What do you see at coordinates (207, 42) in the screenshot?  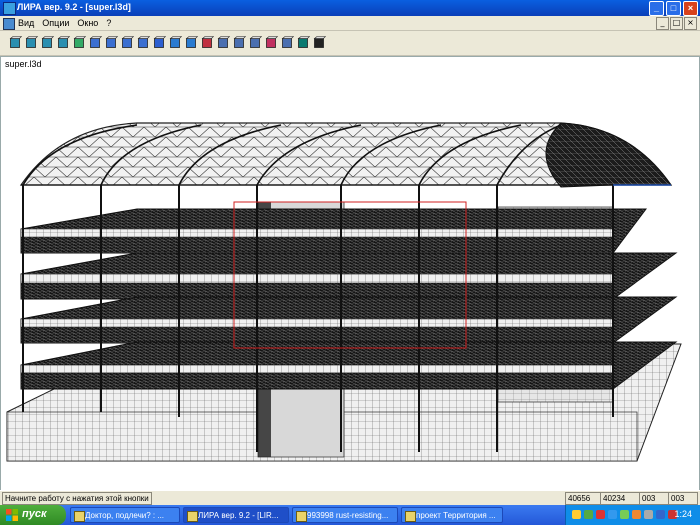 I see `colored-cube-icon` at bounding box center [207, 42].